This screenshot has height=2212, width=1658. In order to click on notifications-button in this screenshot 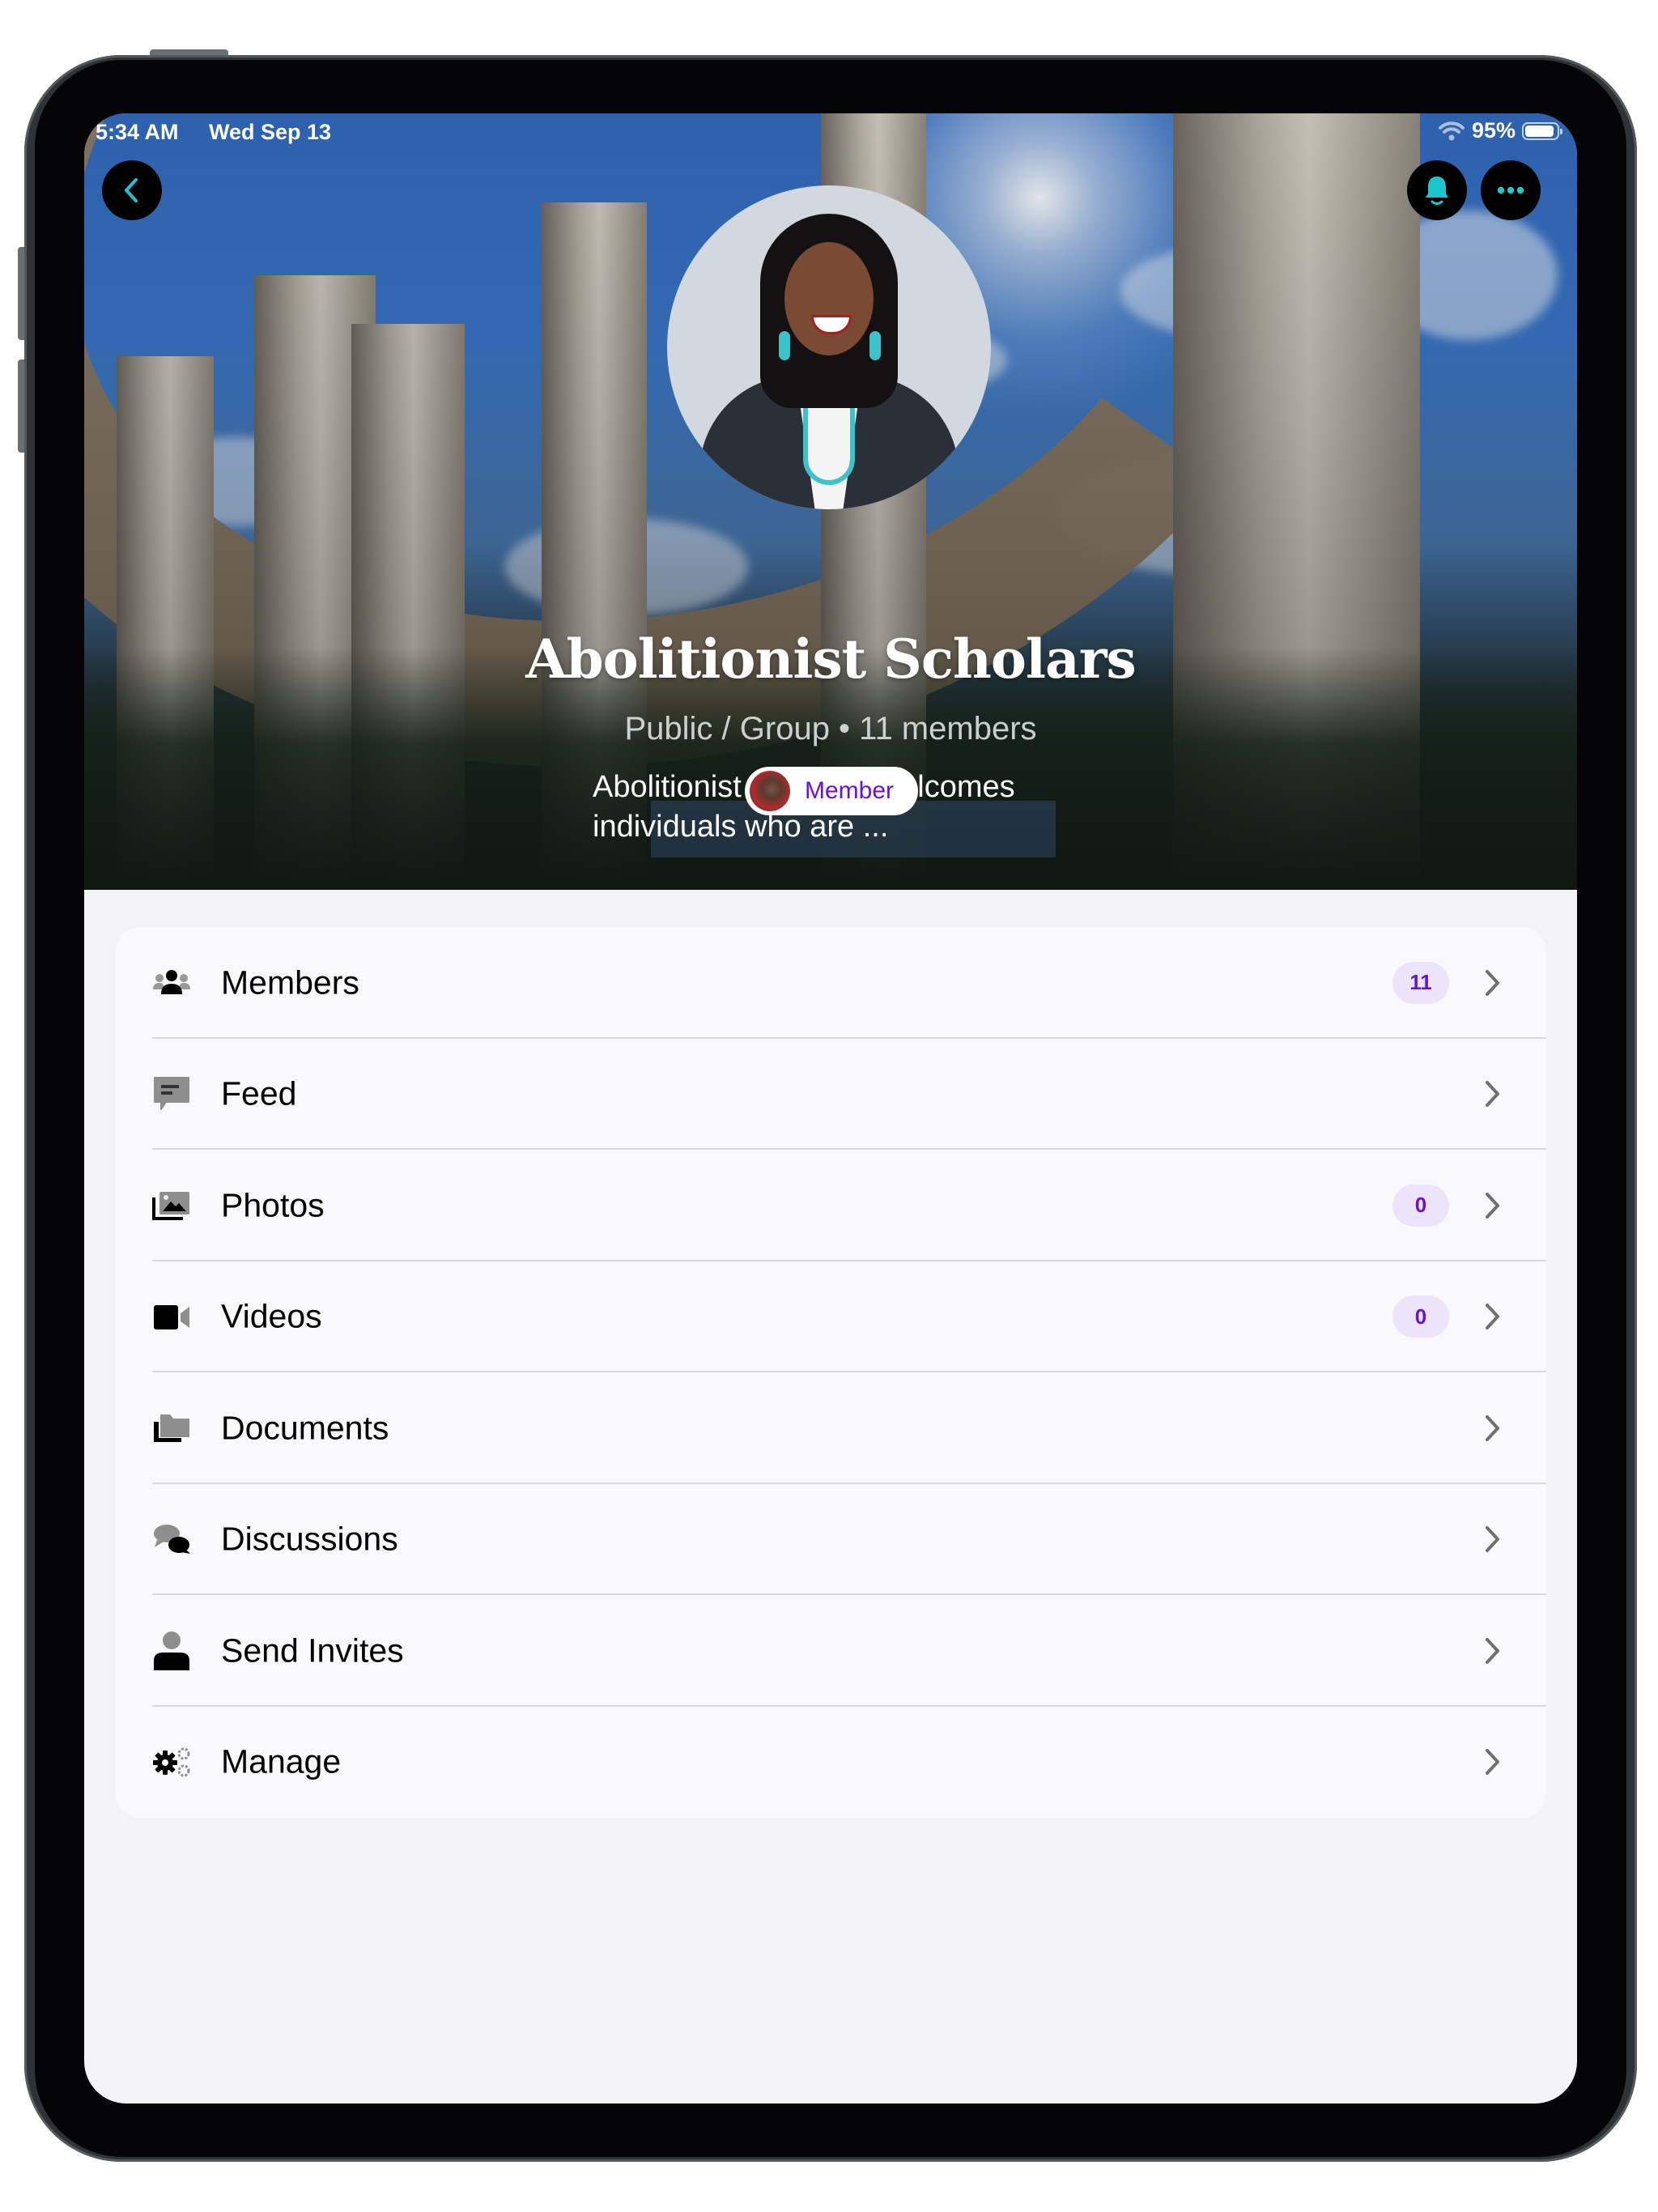, I will do `click(1437, 190)`.